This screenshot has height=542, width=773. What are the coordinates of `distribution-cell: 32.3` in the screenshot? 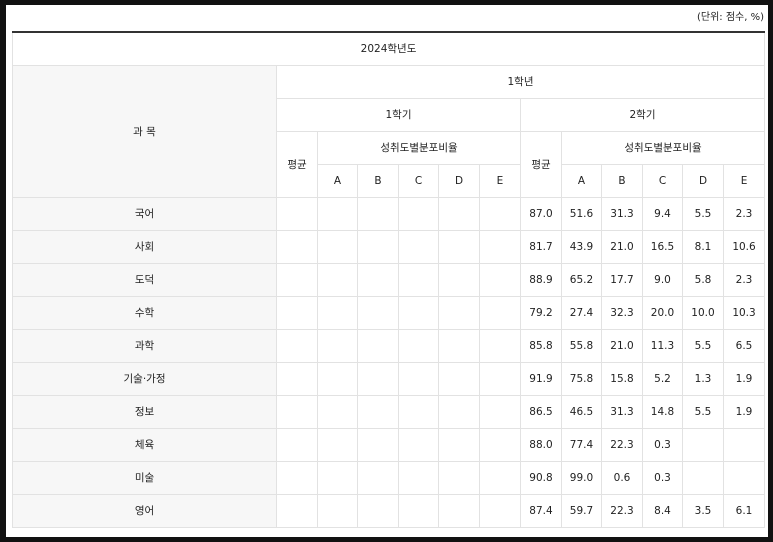 It's located at (622, 312).